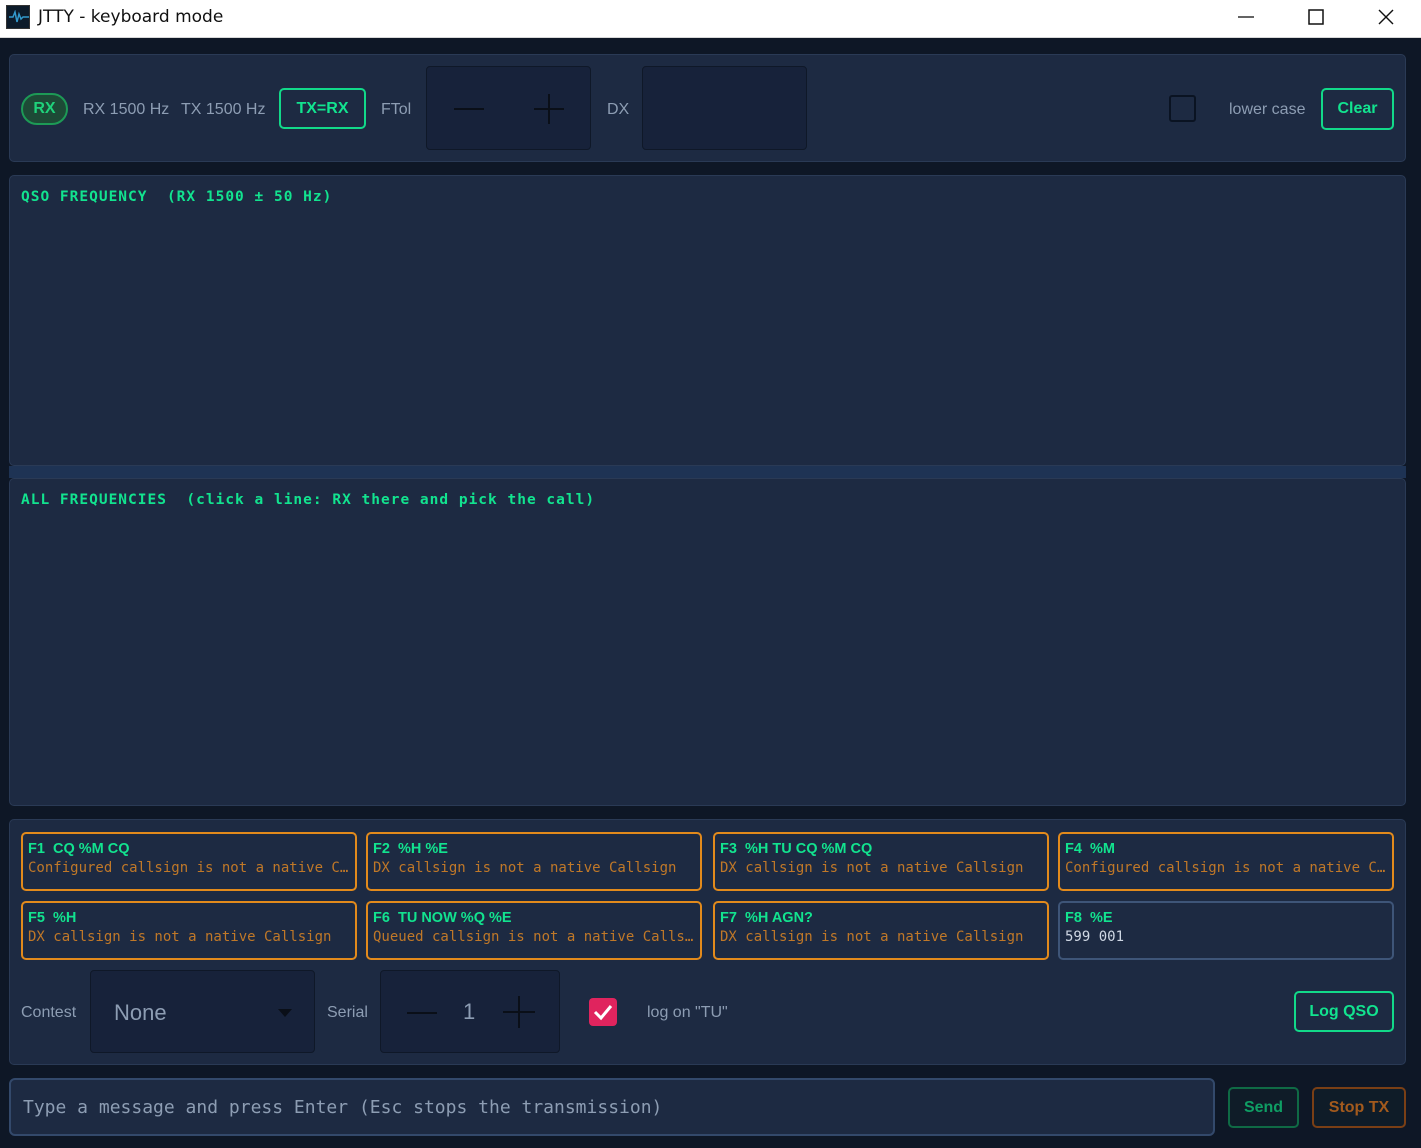 This screenshot has height=1148, width=1421. What do you see at coordinates (44, 109) in the screenshot?
I see `rx-indicator: RX` at bounding box center [44, 109].